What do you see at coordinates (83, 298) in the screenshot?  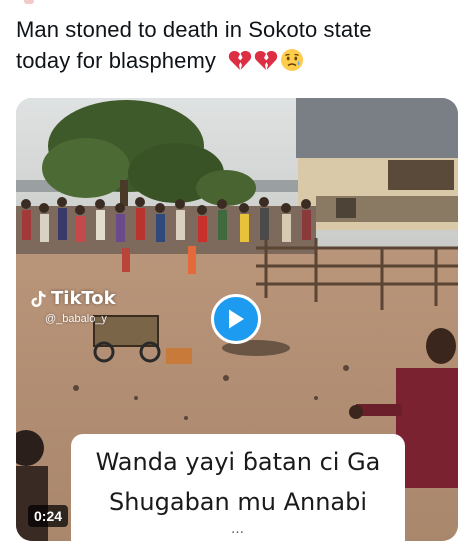 I see `tiktok-brand-label: TikTok` at bounding box center [83, 298].